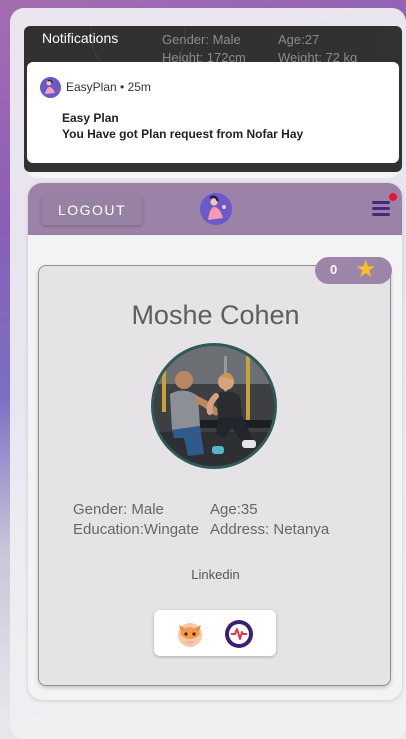  What do you see at coordinates (214, 406) in the screenshot?
I see `profile-avatar` at bounding box center [214, 406].